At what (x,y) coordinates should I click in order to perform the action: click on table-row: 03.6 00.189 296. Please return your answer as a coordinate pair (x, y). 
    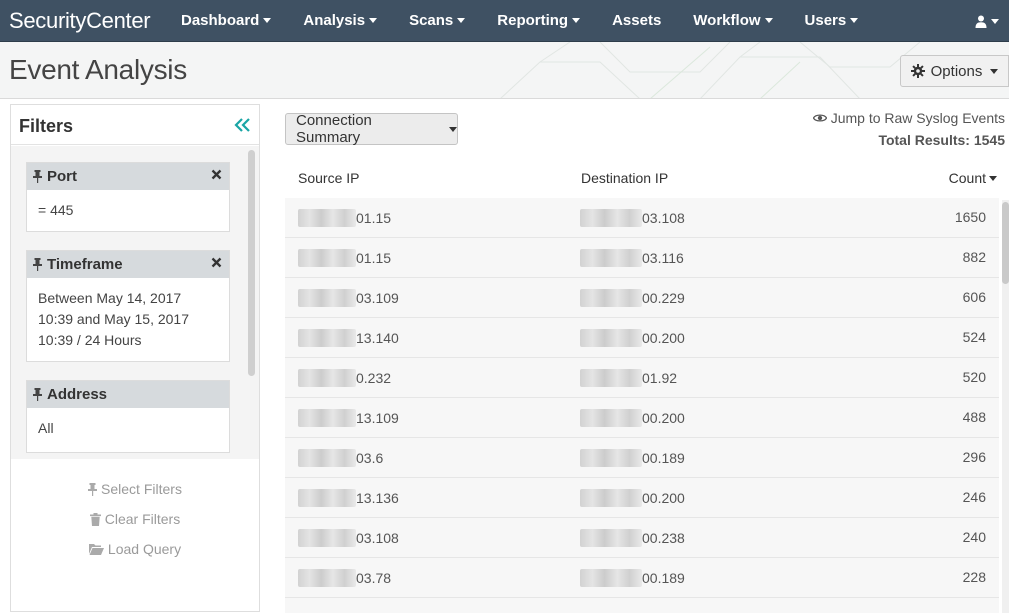
    Looking at the image, I should click on (642, 458).